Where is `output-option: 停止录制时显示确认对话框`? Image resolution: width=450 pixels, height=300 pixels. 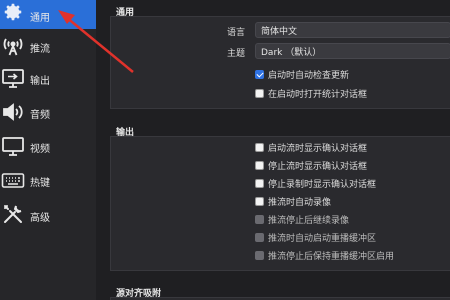
output-option: 停止录制时显示确认对话框 is located at coordinates (315, 183).